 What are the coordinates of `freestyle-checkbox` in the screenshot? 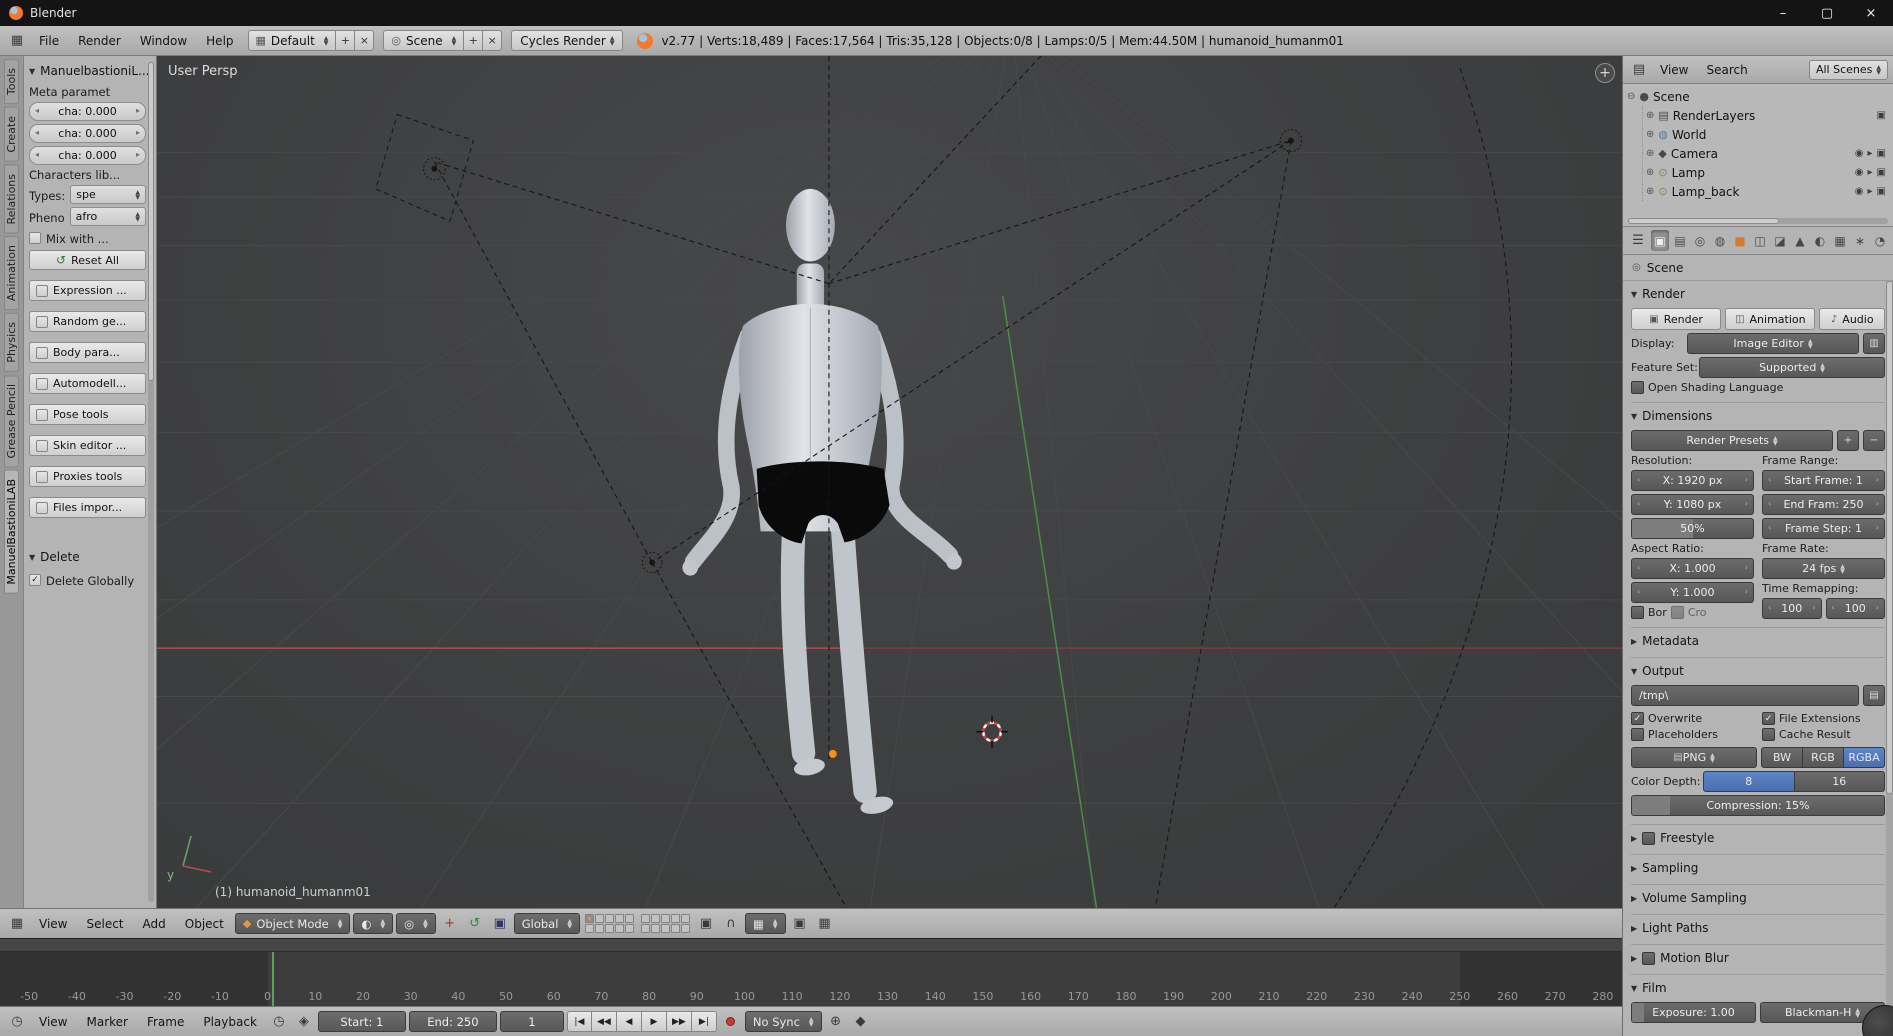 It's located at (1649, 838).